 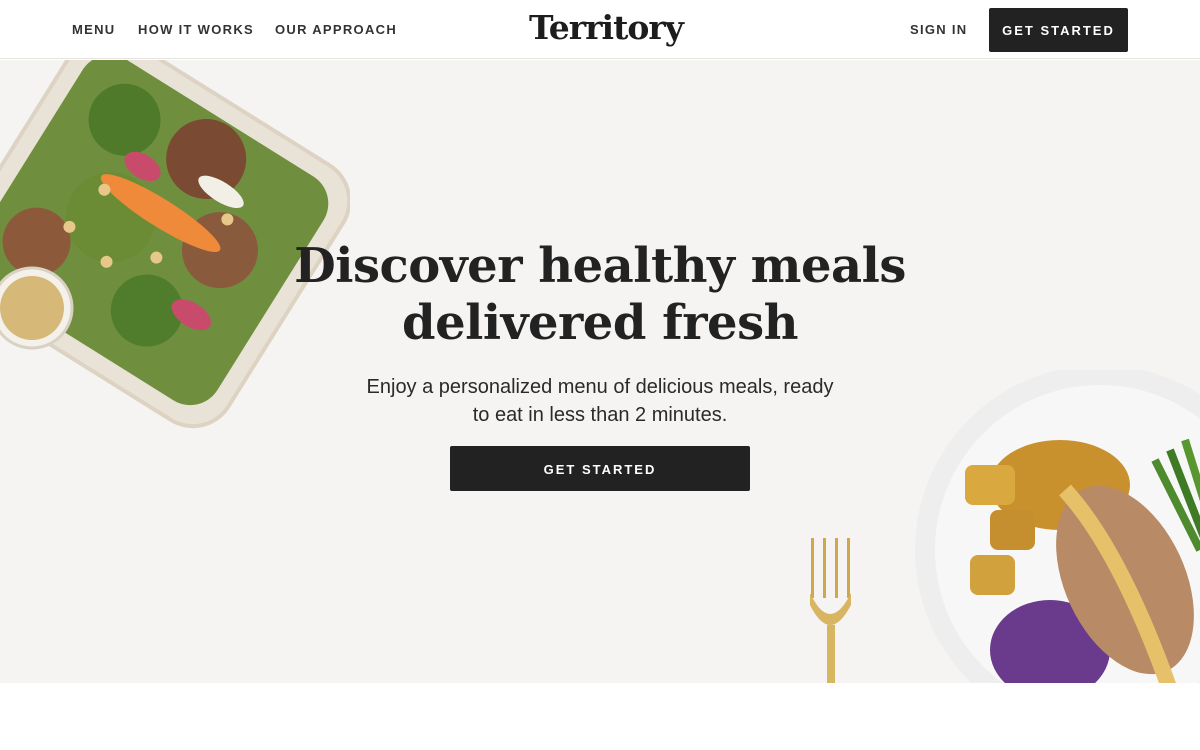 I want to click on hero-title: Discover healthy meals delivered fresh, so click(x=600, y=295).